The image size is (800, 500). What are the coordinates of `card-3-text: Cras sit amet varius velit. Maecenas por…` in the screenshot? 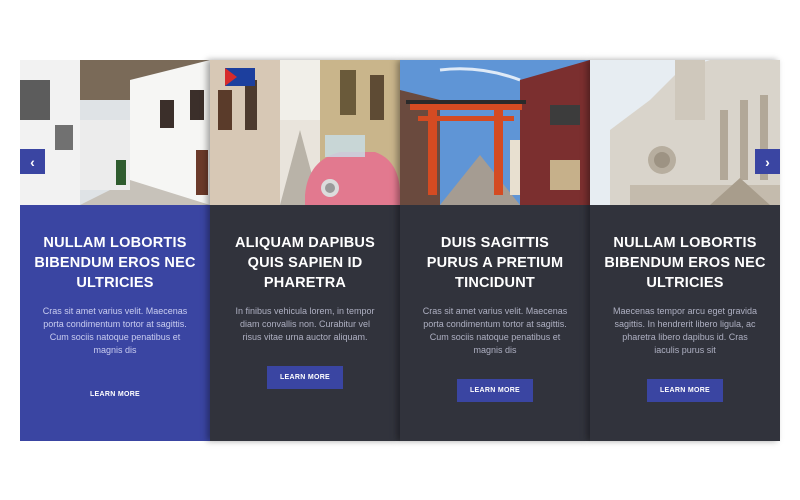 It's located at (495, 330).